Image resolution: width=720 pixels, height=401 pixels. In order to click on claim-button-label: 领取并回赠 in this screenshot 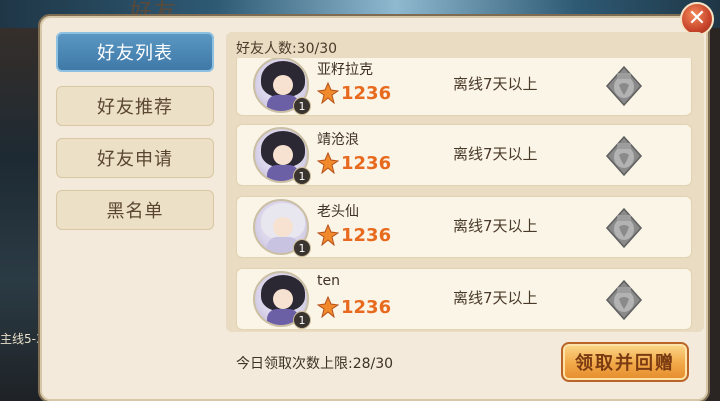, I will do `click(625, 363)`.